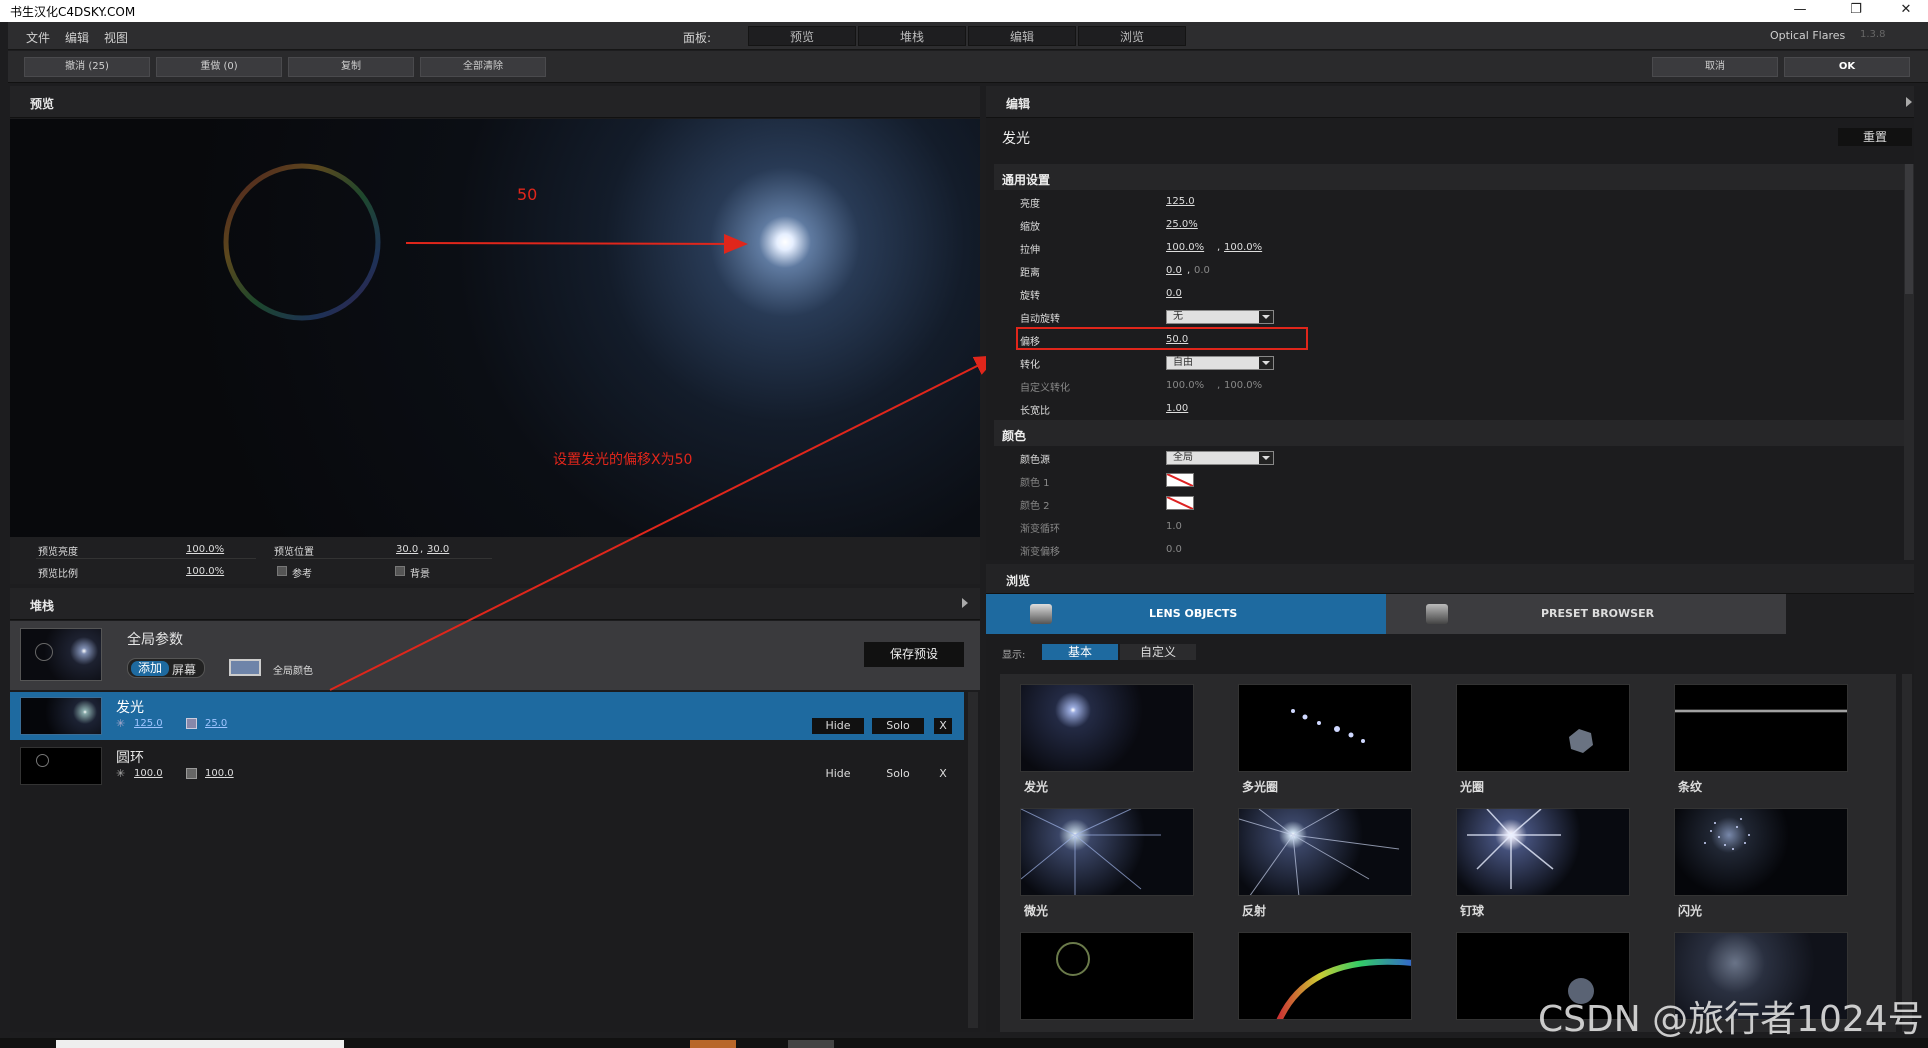  What do you see at coordinates (155, 640) in the screenshot?
I see `global-title: 全局参数` at bounding box center [155, 640].